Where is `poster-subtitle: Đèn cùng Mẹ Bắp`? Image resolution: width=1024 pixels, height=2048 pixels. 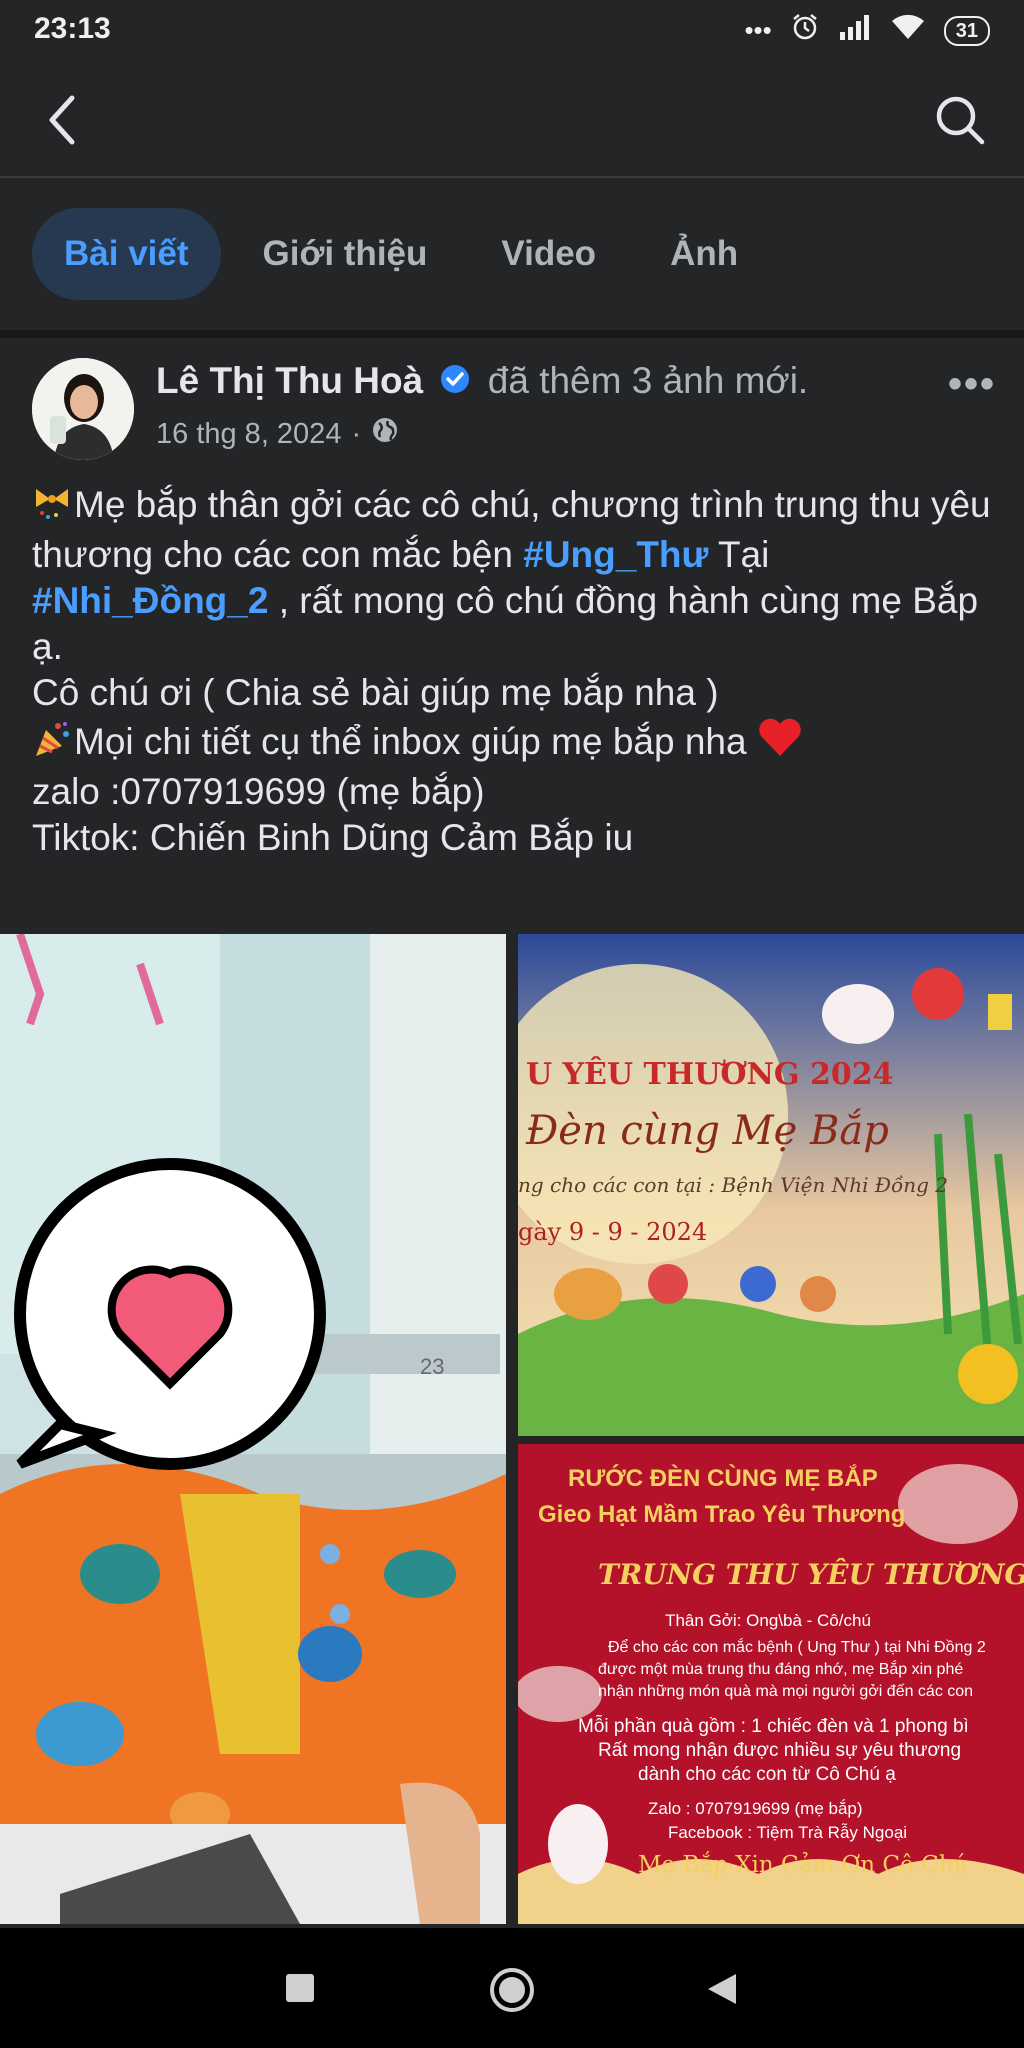 poster-subtitle: Đèn cùng Mẹ Bắp is located at coordinates (707, 1131).